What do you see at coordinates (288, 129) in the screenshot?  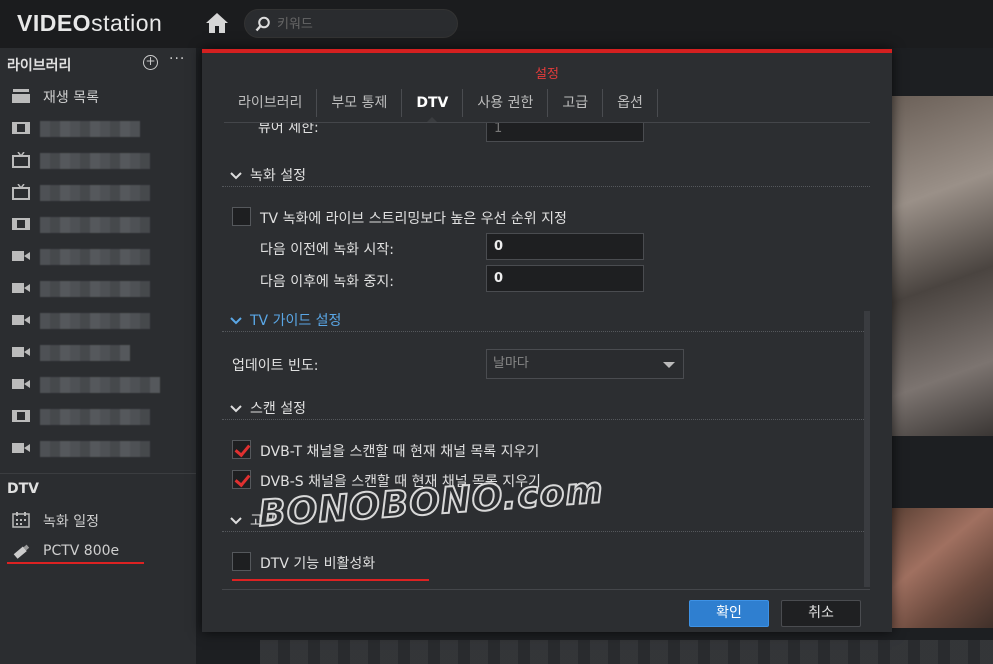 I see `viewer-limit-label: 뷰어 제한:` at bounding box center [288, 129].